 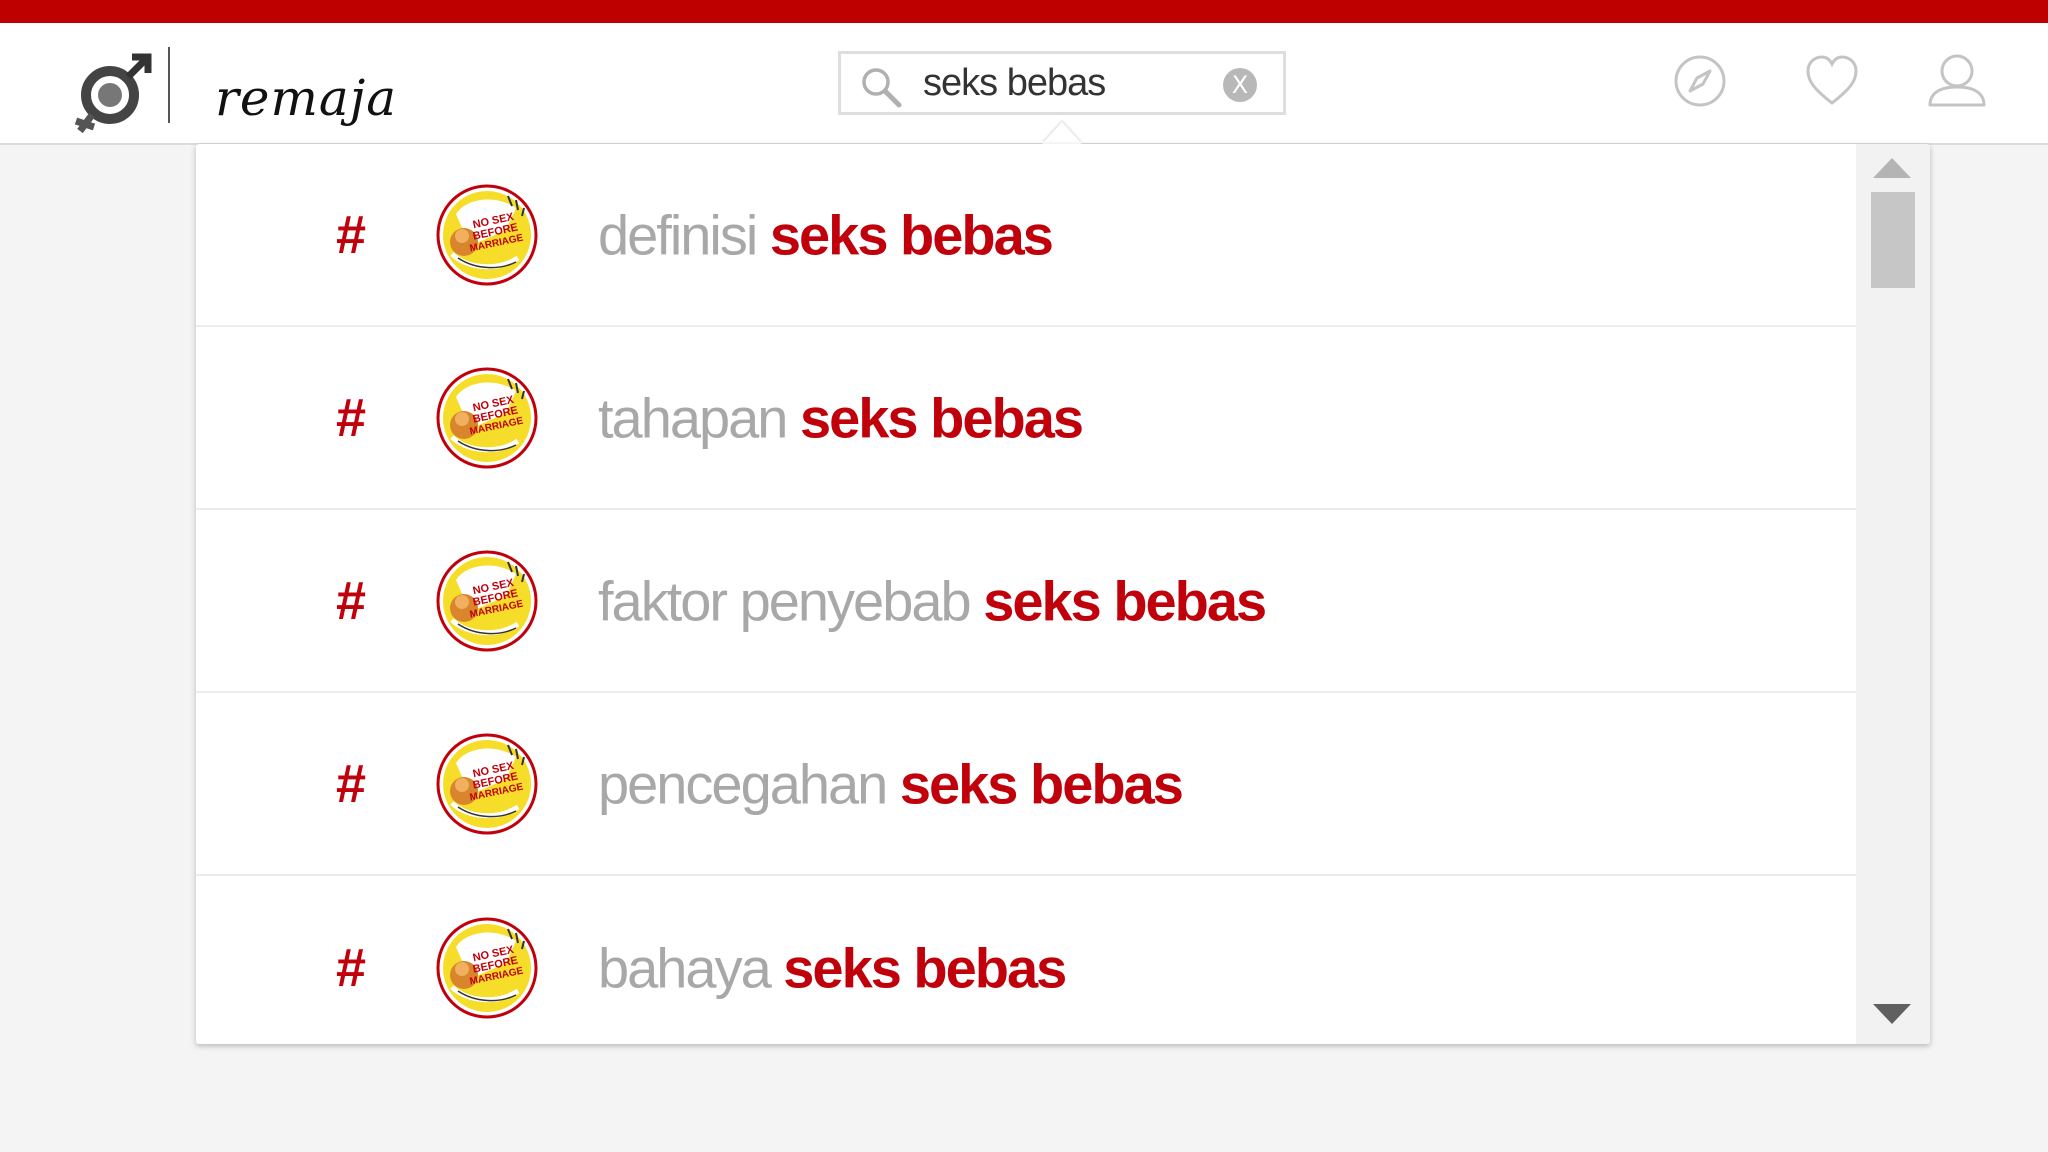 What do you see at coordinates (1892, 168) in the screenshot?
I see `scroll-up-arrow-icon` at bounding box center [1892, 168].